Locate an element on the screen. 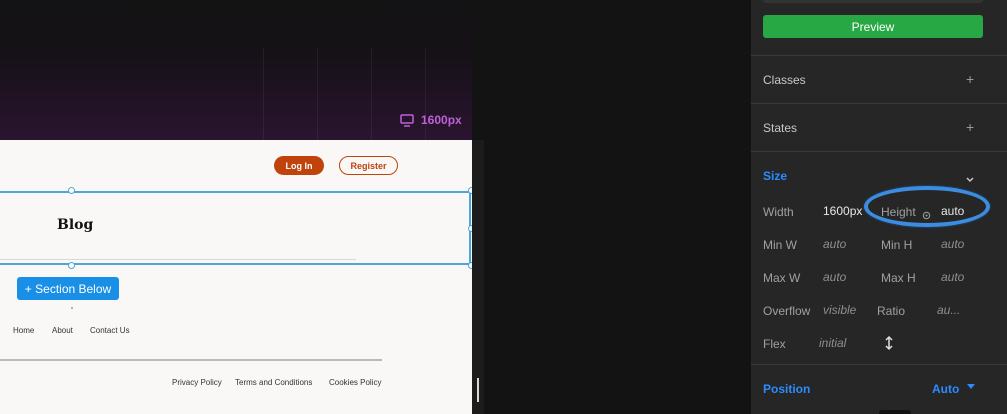 The image size is (1007, 414). max-height-input: auto is located at coordinates (952, 277).